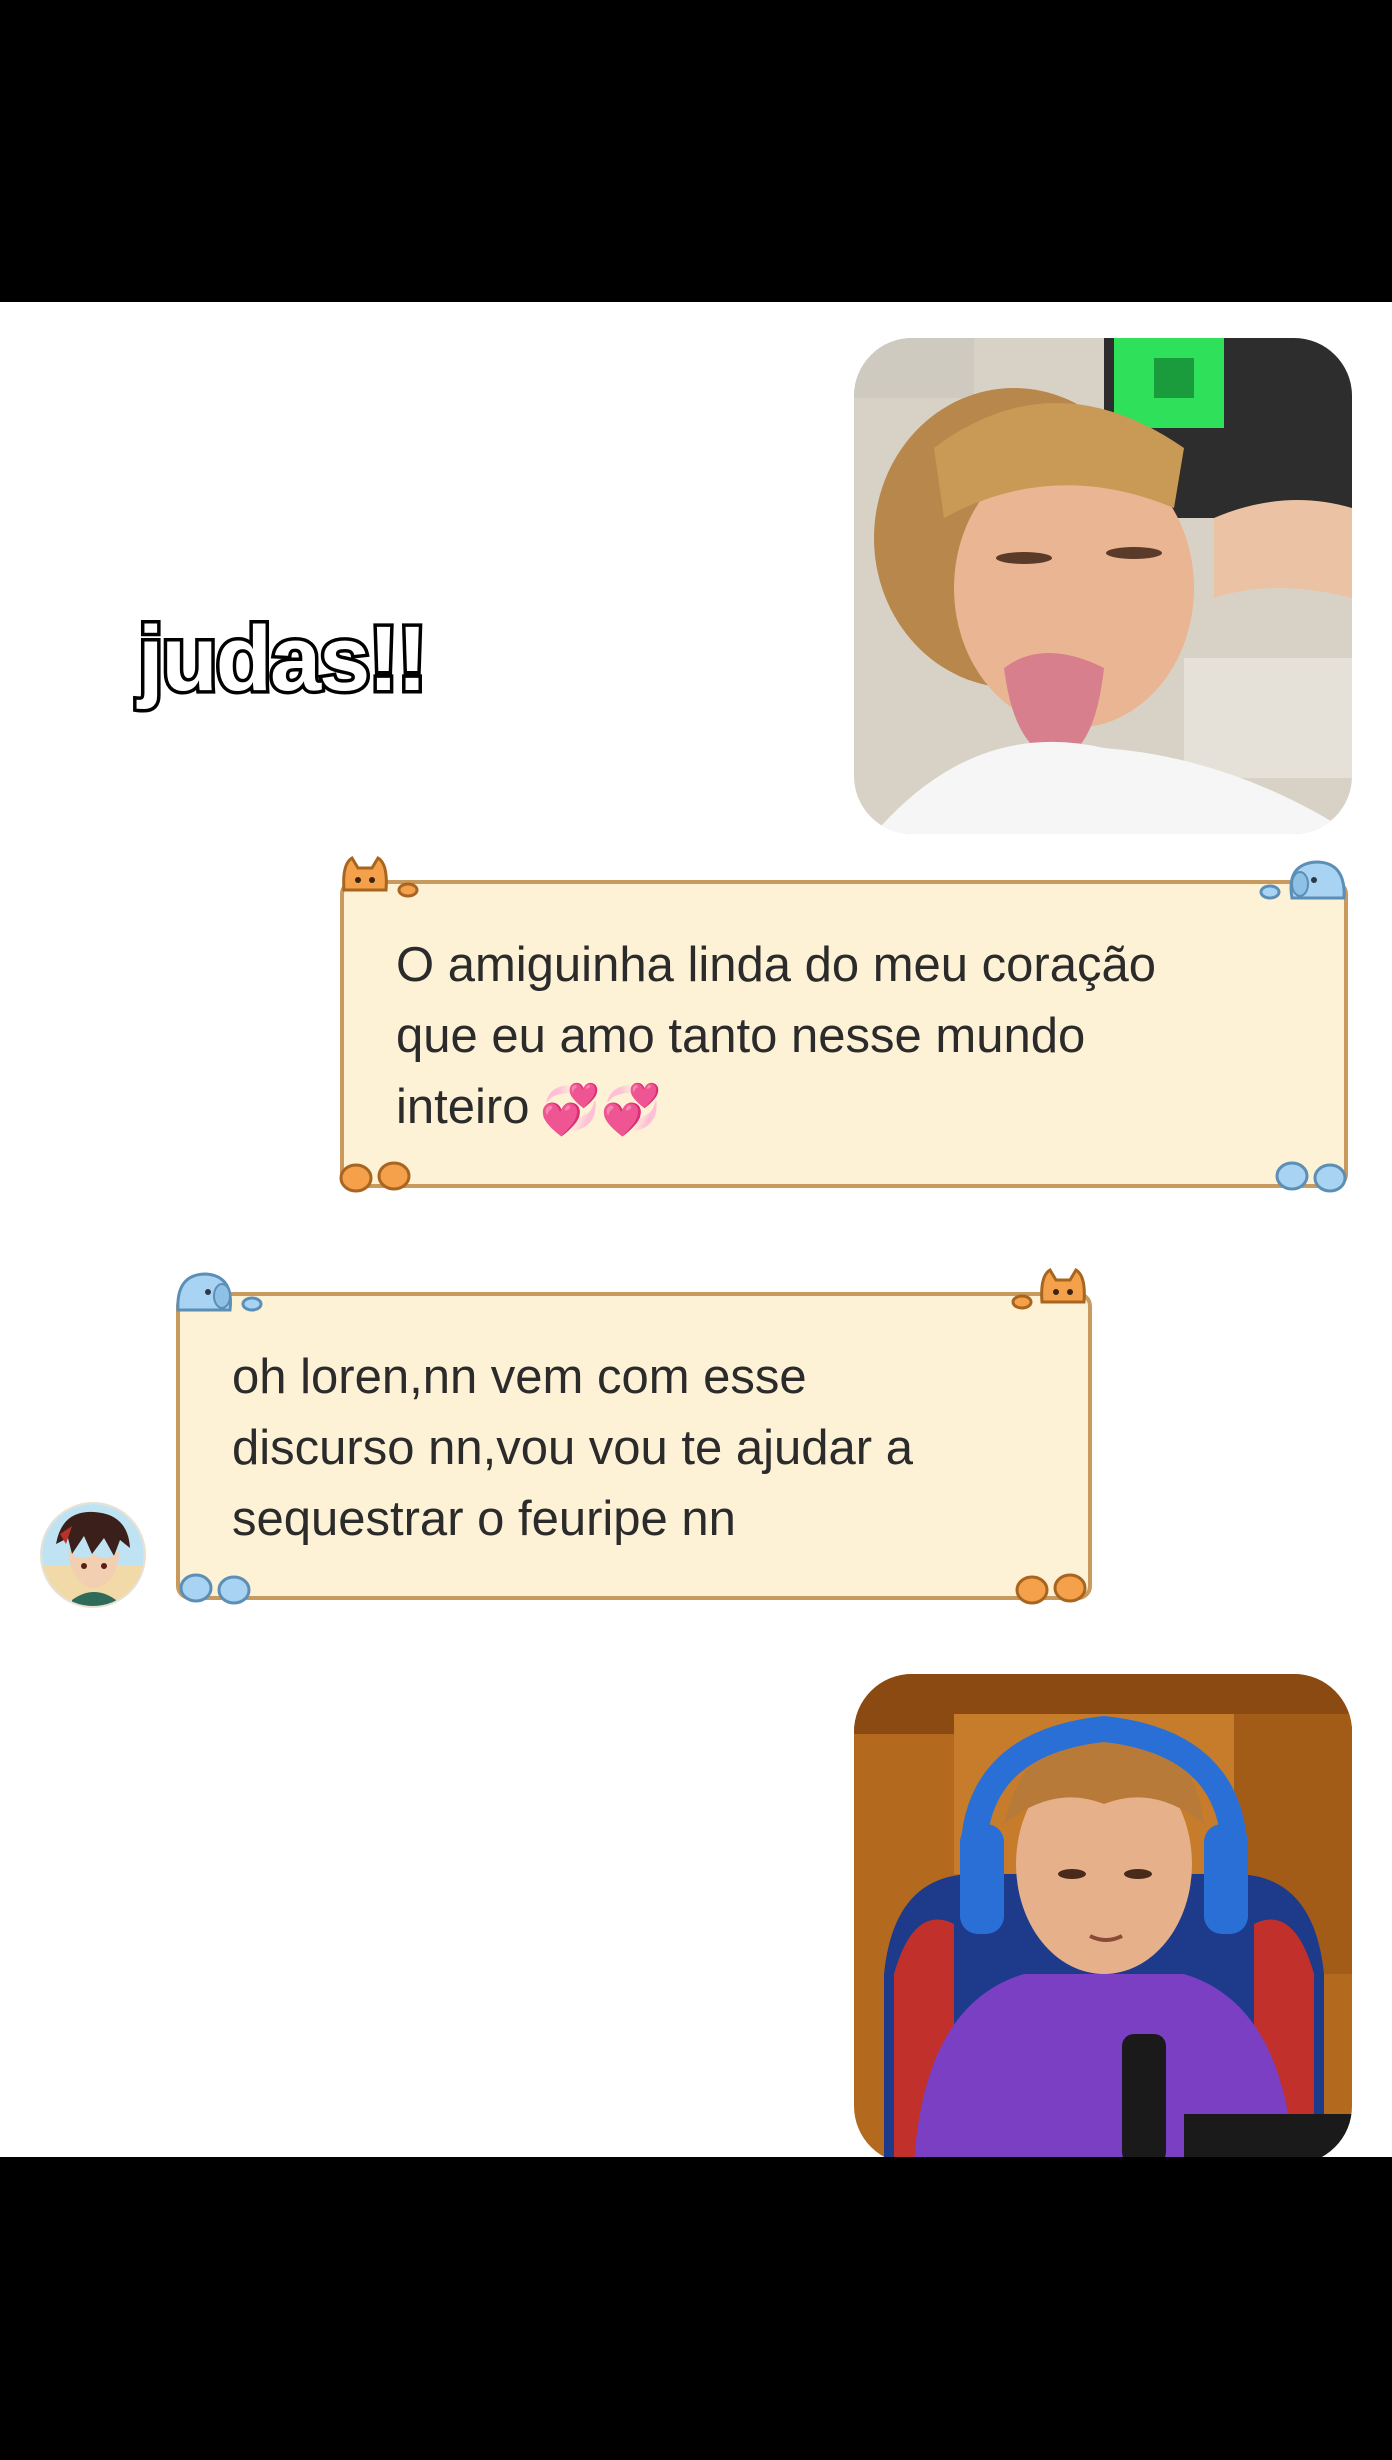  Describe the element at coordinates (572, 1448) in the screenshot. I see `message-line: discurso nn,vou vou te ajudar a` at that location.